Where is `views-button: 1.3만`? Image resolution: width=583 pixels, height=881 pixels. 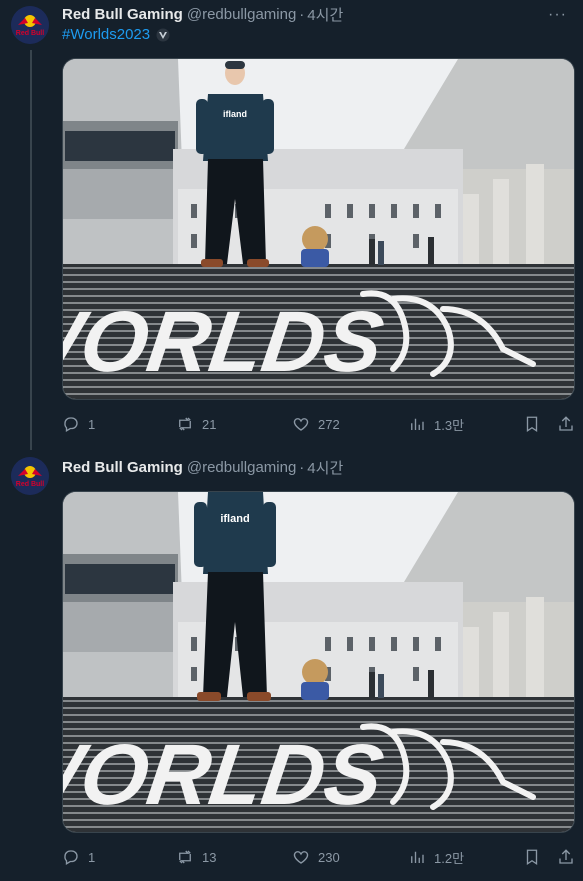
views-button: 1.3만 is located at coordinates (436, 424).